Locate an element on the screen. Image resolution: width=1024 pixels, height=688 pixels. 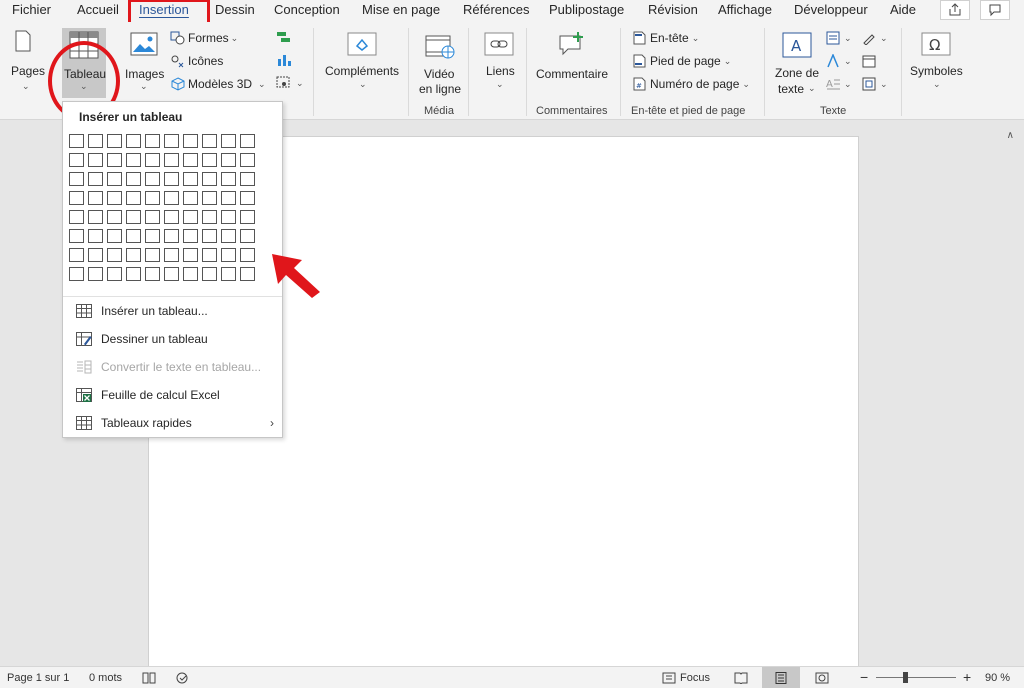
video-button is located at coordinates (440, 47).